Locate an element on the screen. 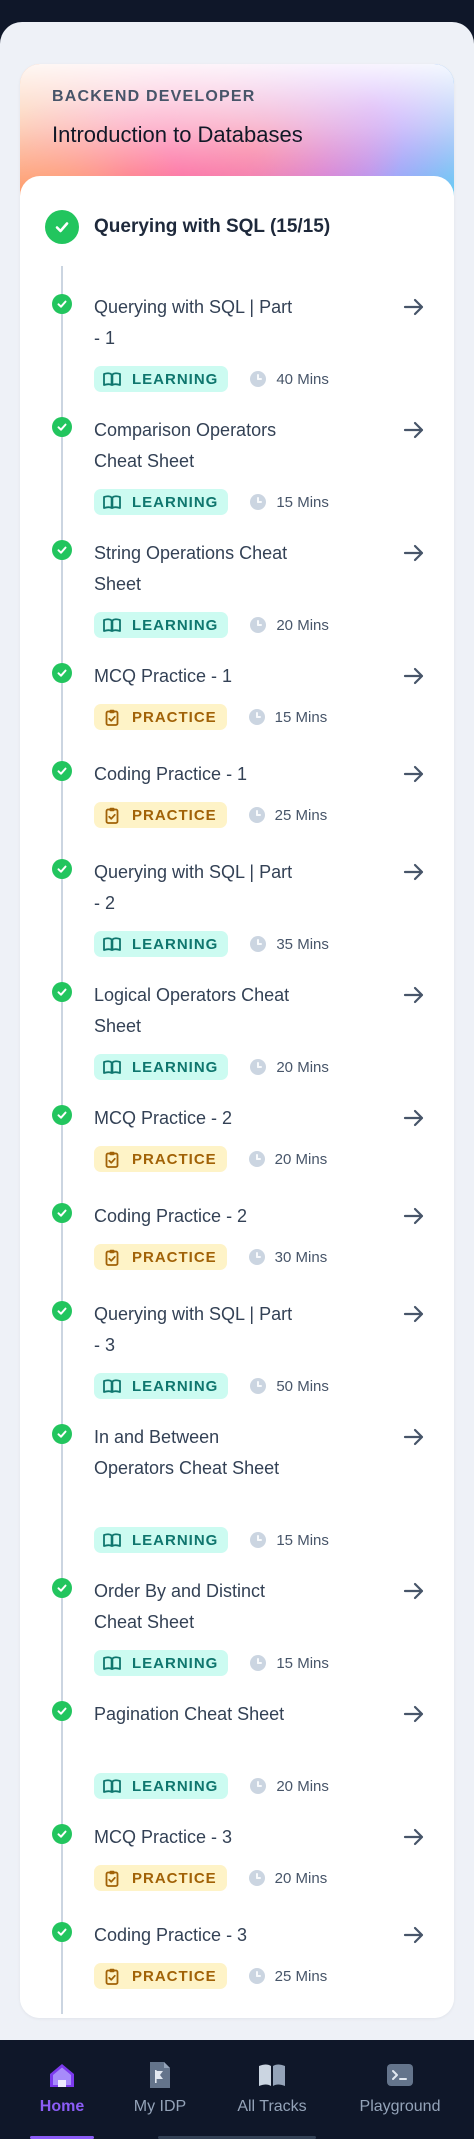 This screenshot has width=474, height=2139. topic-duration: 50 Mins is located at coordinates (302, 1386).